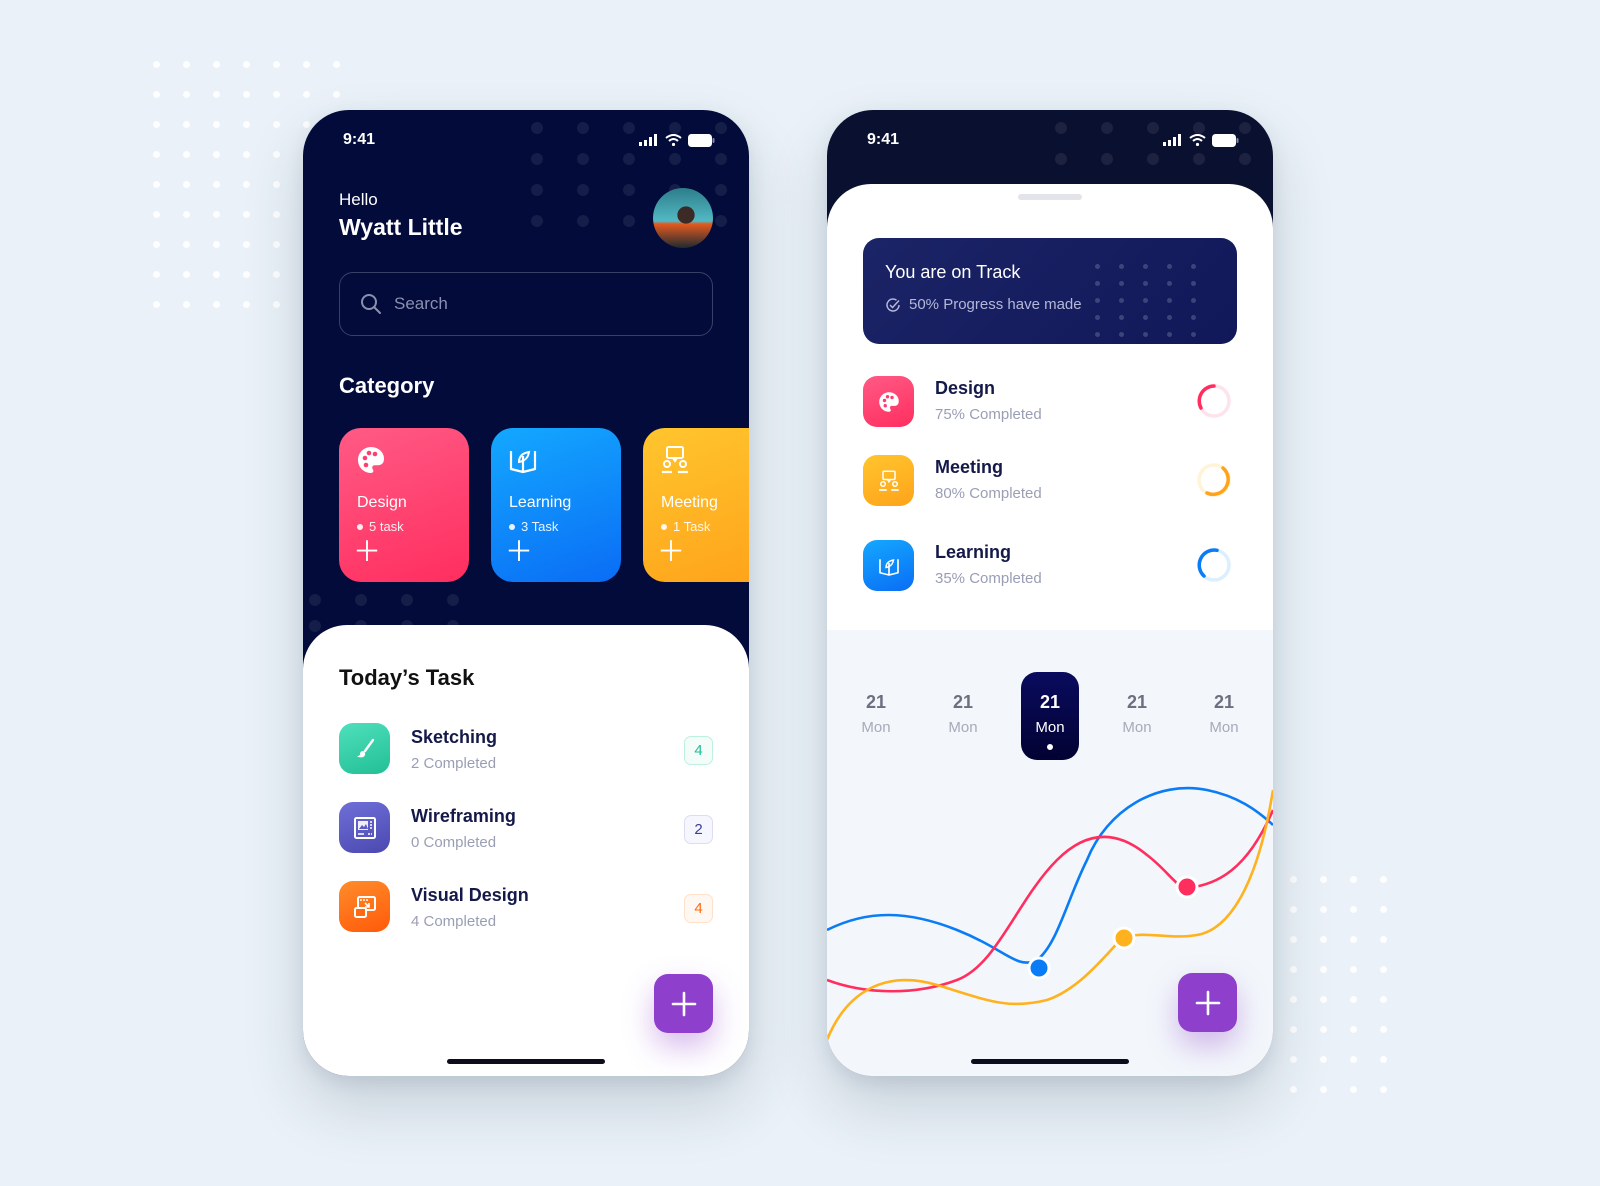  Describe the element at coordinates (470, 895) in the screenshot. I see `task-name: Visual Design` at that location.